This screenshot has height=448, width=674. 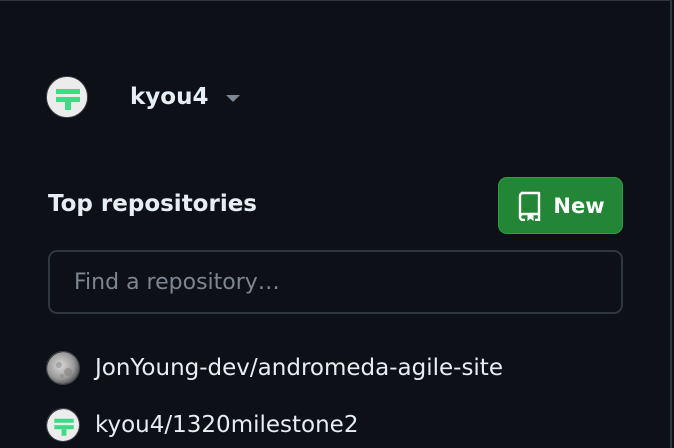 What do you see at coordinates (130, 425) in the screenshot?
I see `repo-owner: kyou4` at bounding box center [130, 425].